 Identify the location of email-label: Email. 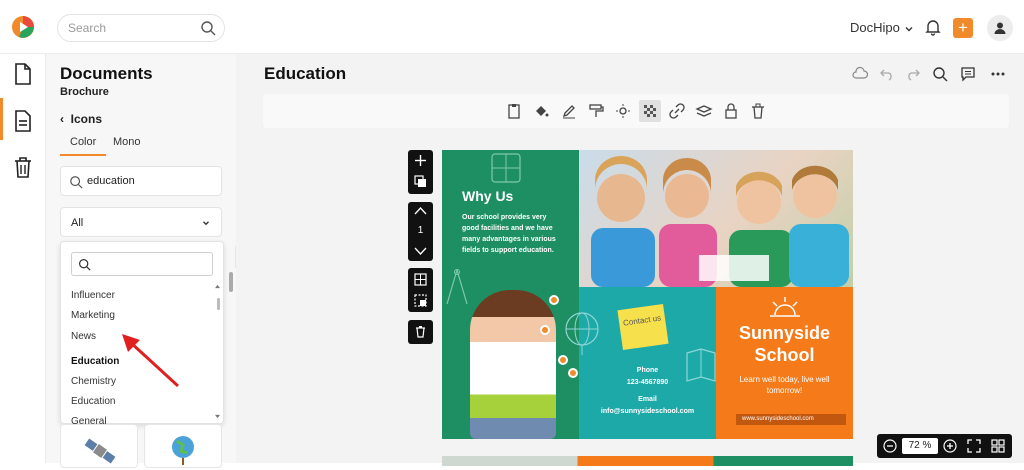
(647, 399).